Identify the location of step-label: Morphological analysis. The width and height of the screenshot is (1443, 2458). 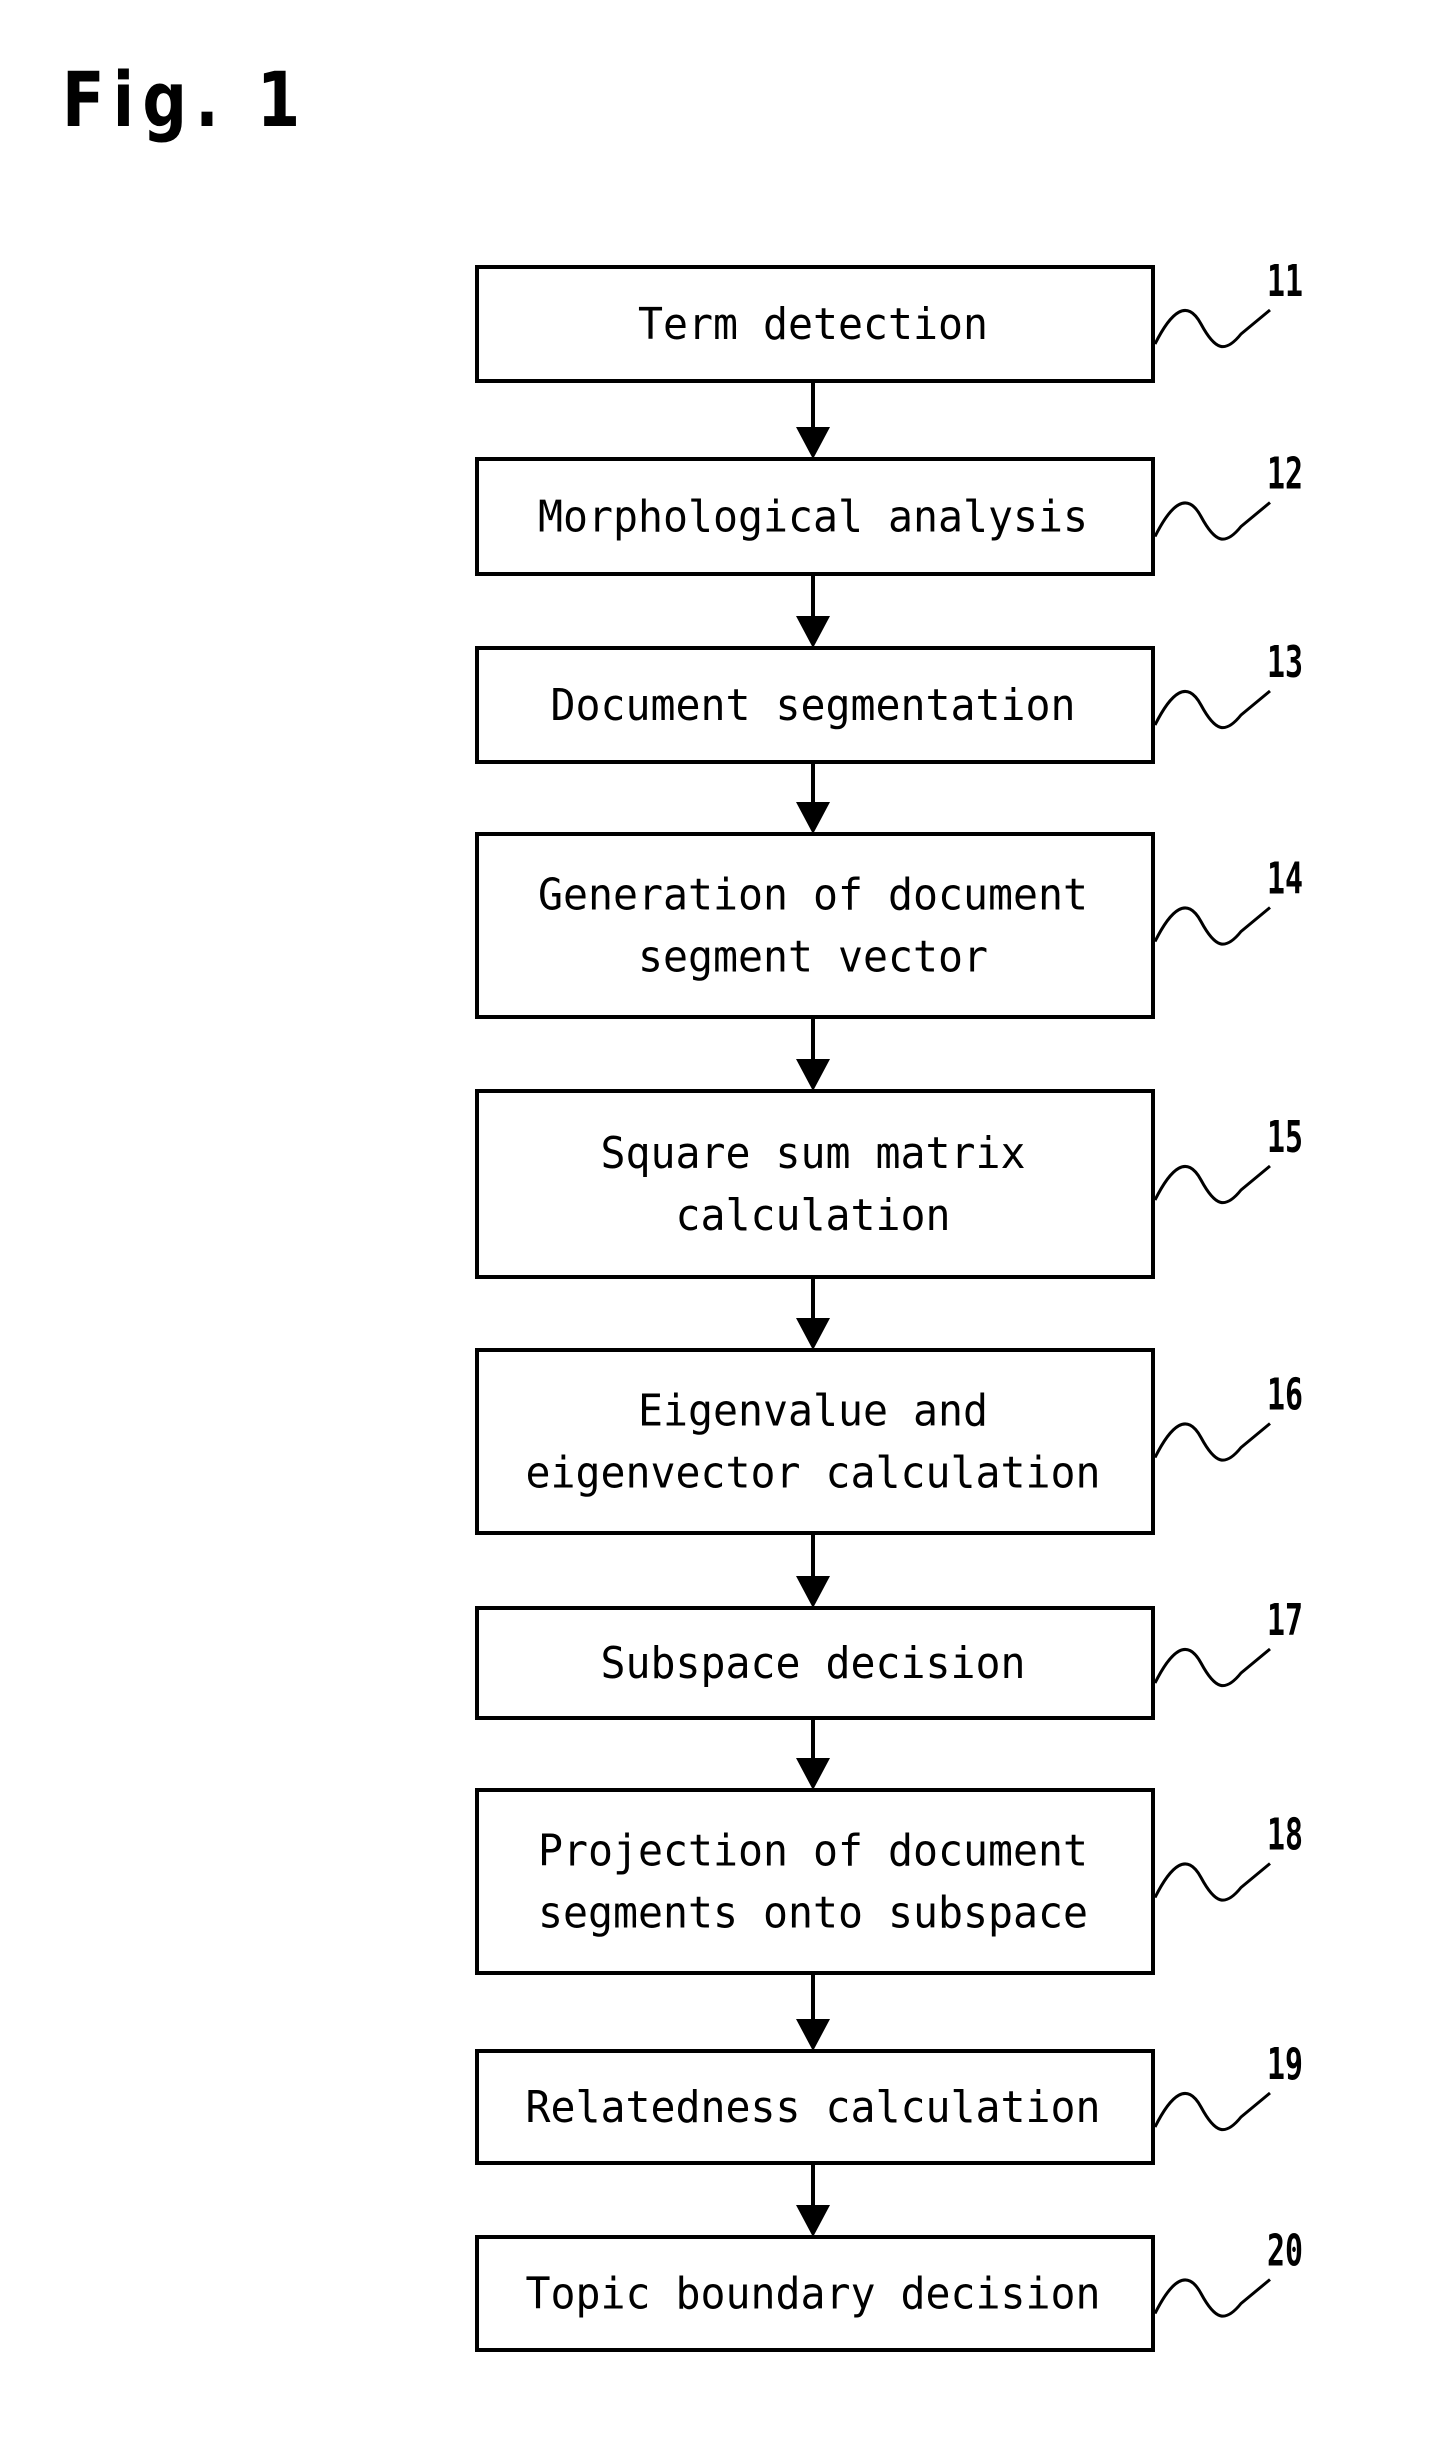
(813, 517).